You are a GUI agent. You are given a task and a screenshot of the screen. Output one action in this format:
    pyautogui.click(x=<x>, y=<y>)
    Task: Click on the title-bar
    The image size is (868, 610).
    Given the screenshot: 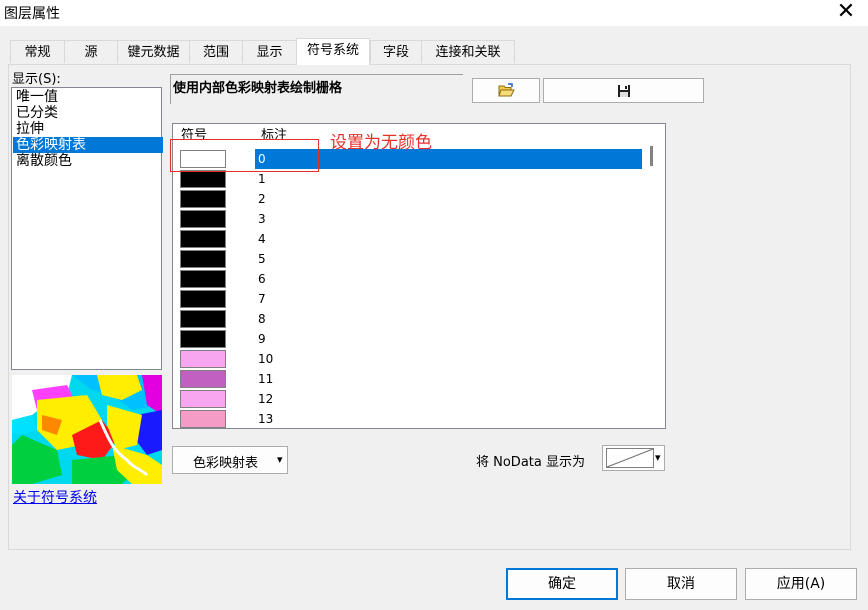 What is the action you would take?
    pyautogui.click(x=434, y=13)
    